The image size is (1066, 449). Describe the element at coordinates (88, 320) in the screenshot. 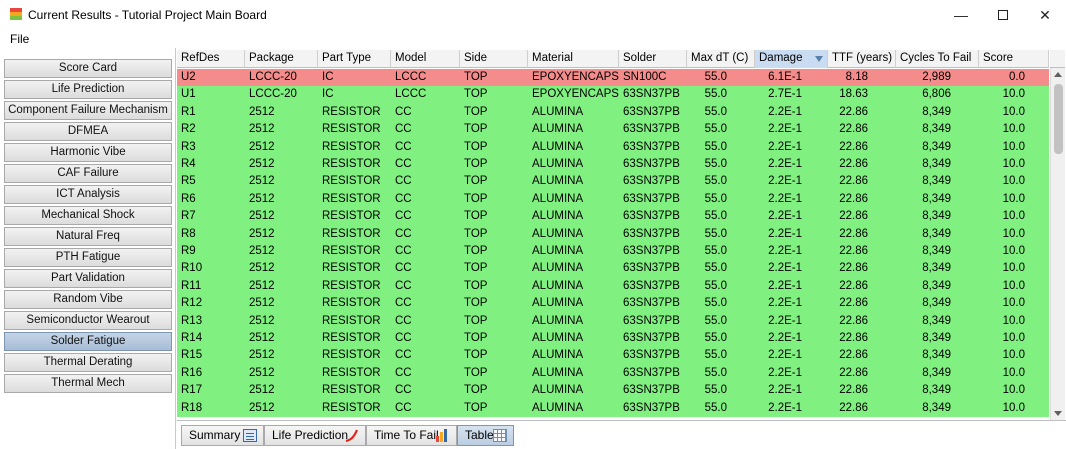

I see `sidebar-item-semiconductor-wearout: Semiconductor Wearout` at that location.